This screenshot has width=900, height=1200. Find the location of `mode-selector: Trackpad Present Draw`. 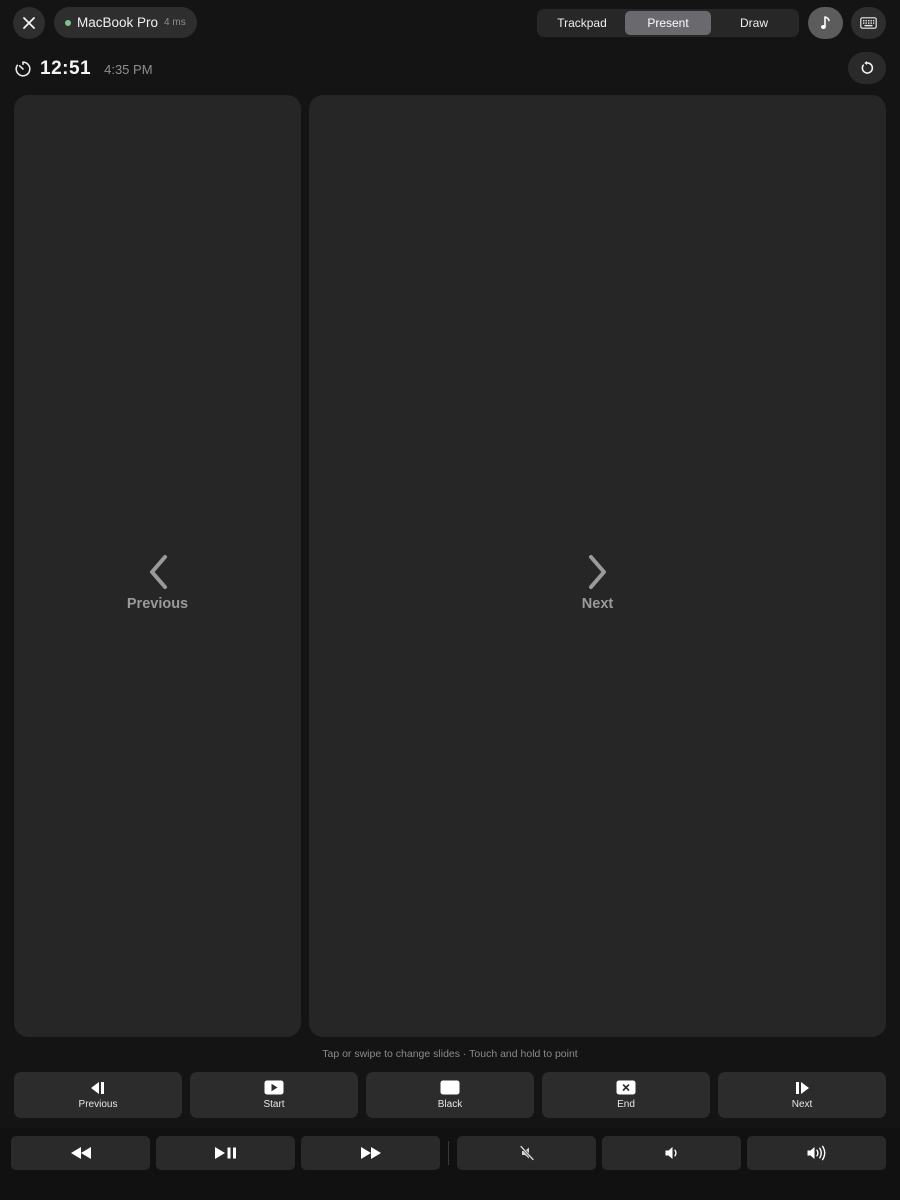

mode-selector: Trackpad Present Draw is located at coordinates (668, 23).